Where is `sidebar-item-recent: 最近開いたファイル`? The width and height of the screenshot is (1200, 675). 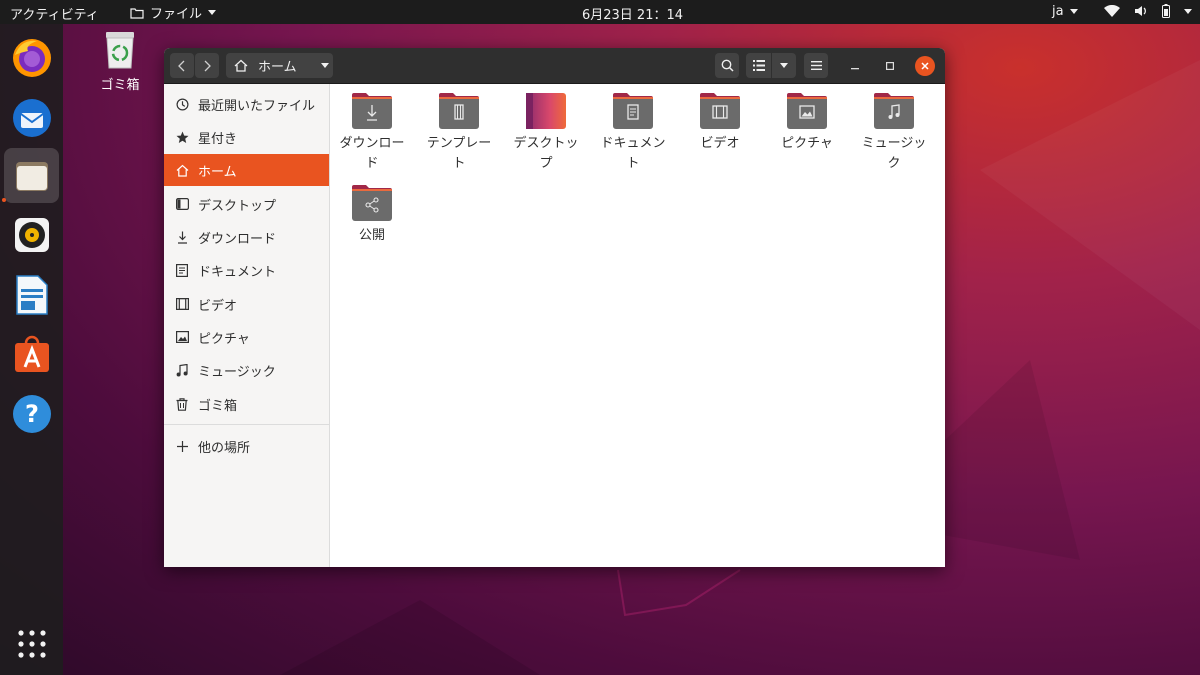
sidebar-item-recent: 最近開いたファイル is located at coordinates (246, 104).